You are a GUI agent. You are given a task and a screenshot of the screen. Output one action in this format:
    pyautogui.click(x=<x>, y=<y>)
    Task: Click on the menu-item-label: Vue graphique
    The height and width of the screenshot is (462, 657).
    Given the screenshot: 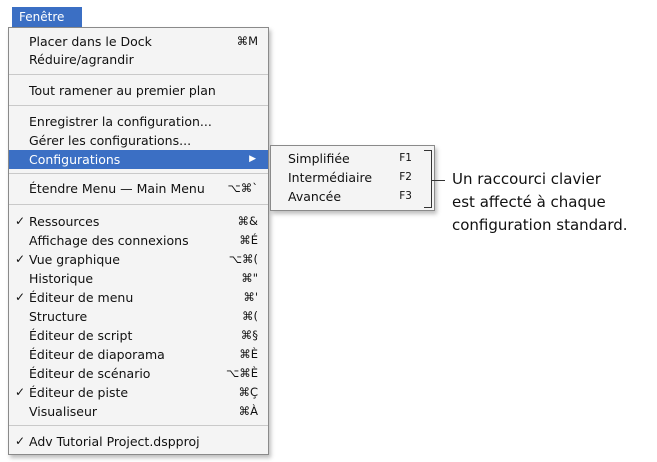 What is the action you would take?
    pyautogui.click(x=74, y=259)
    